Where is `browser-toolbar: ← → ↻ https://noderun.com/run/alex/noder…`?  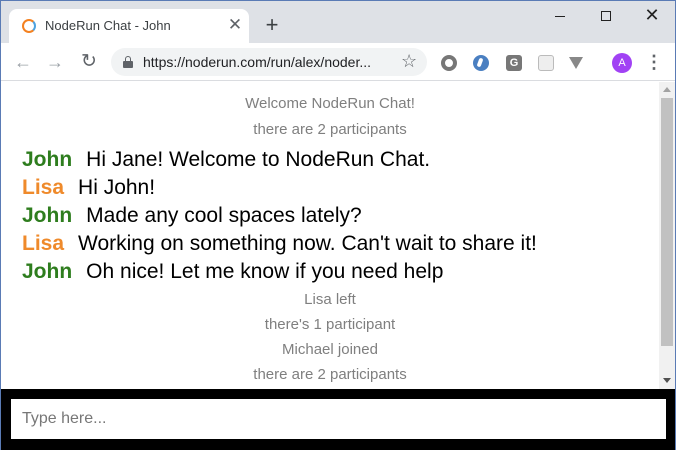 browser-toolbar: ← → ↻ https://noderun.com/run/alex/noder… is located at coordinates (338, 62).